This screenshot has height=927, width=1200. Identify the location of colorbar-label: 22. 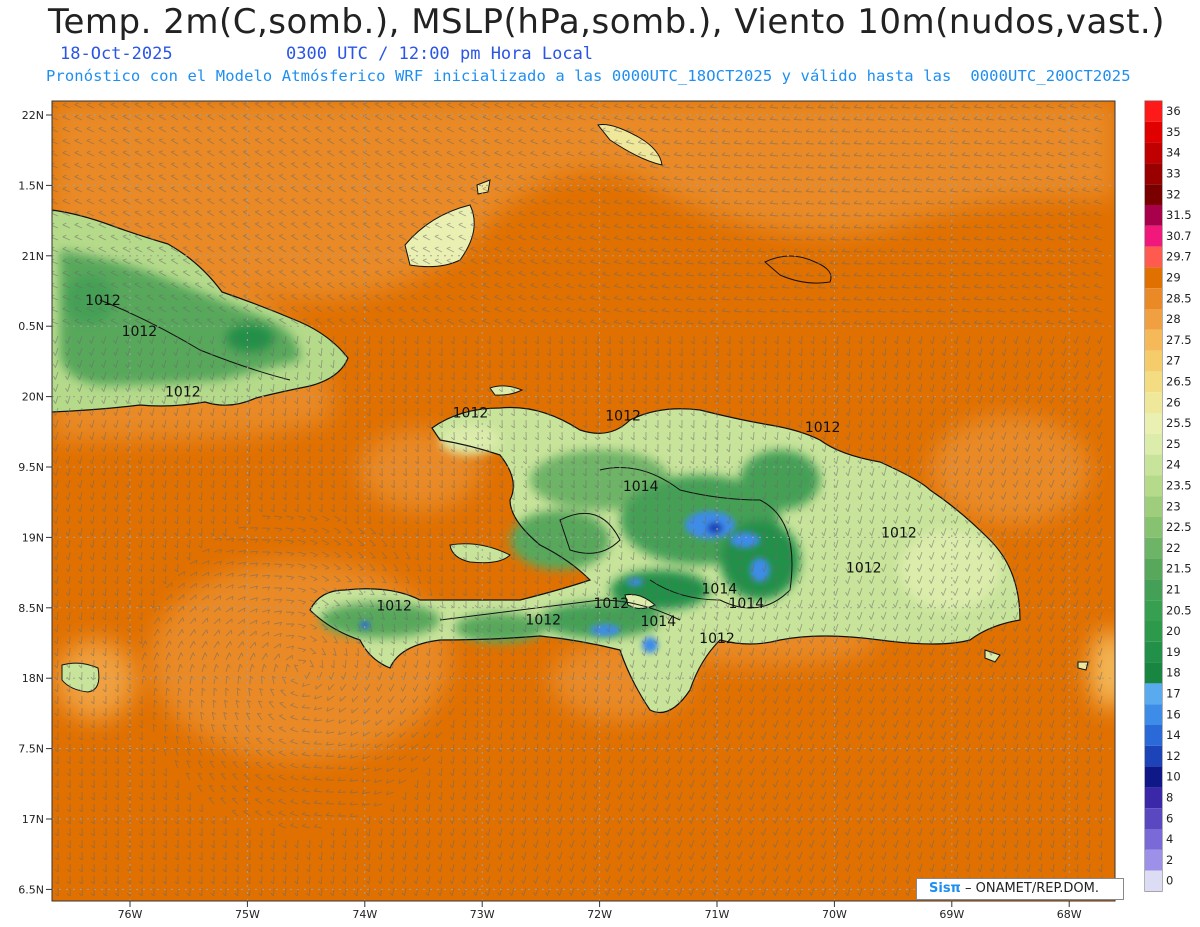
(1173, 548).